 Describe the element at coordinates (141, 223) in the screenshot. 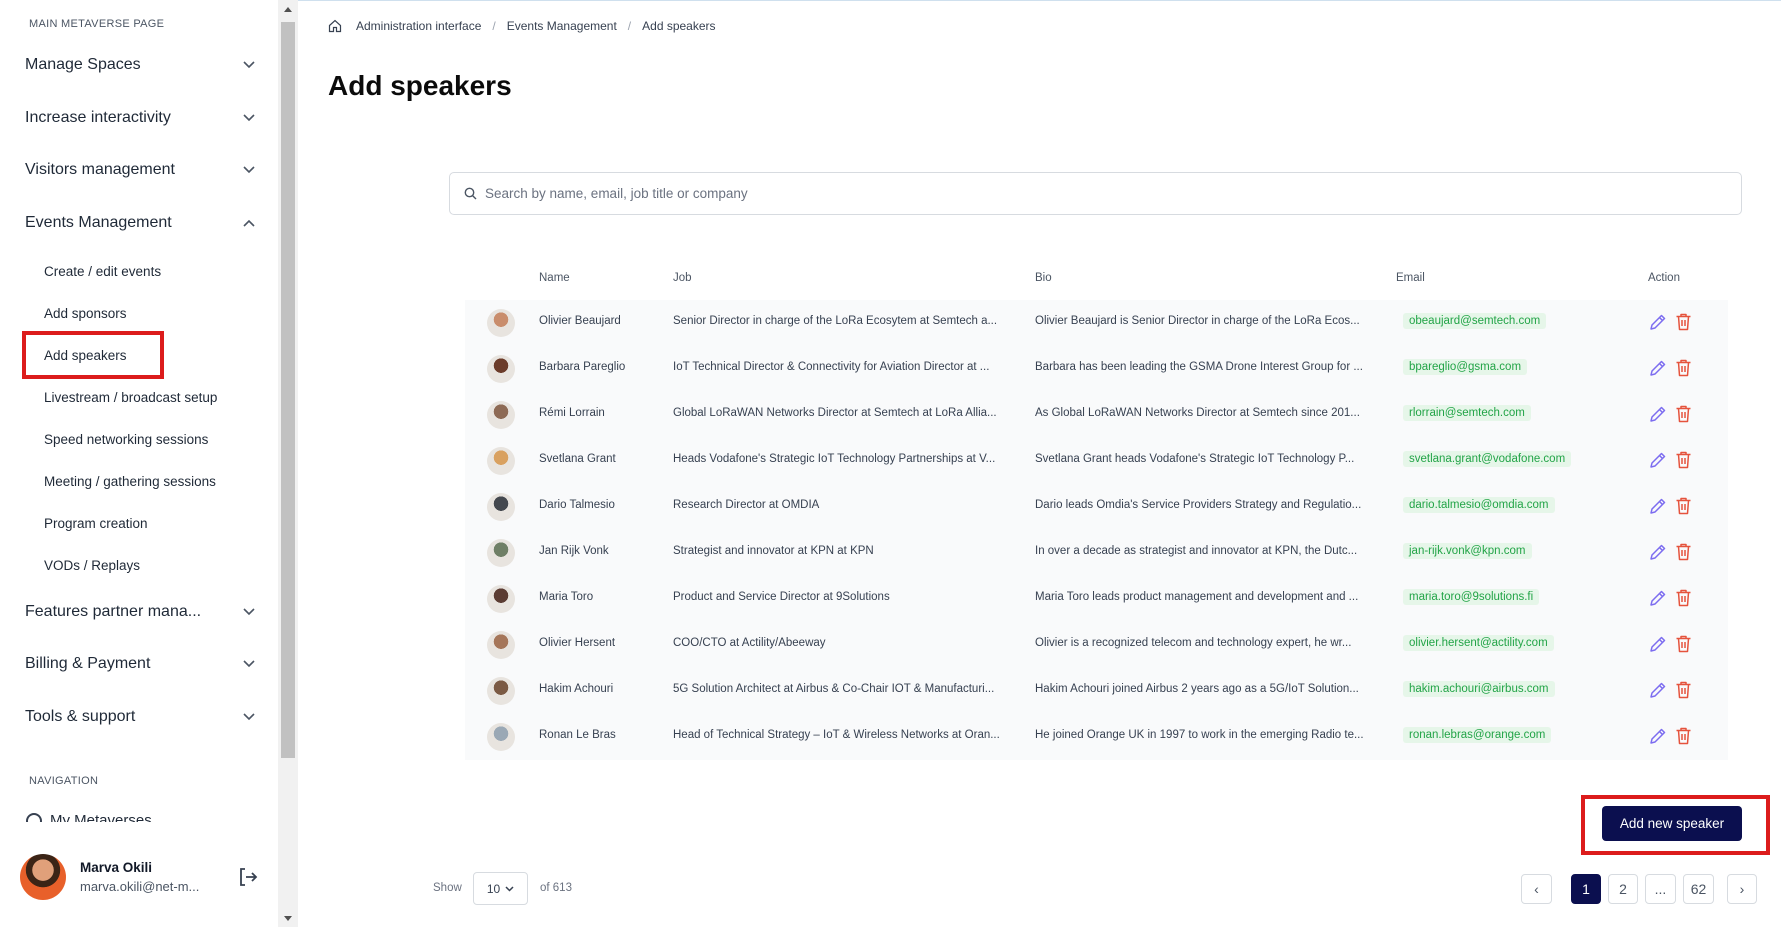

I see `sidebar-group-events-management: Events Management` at that location.